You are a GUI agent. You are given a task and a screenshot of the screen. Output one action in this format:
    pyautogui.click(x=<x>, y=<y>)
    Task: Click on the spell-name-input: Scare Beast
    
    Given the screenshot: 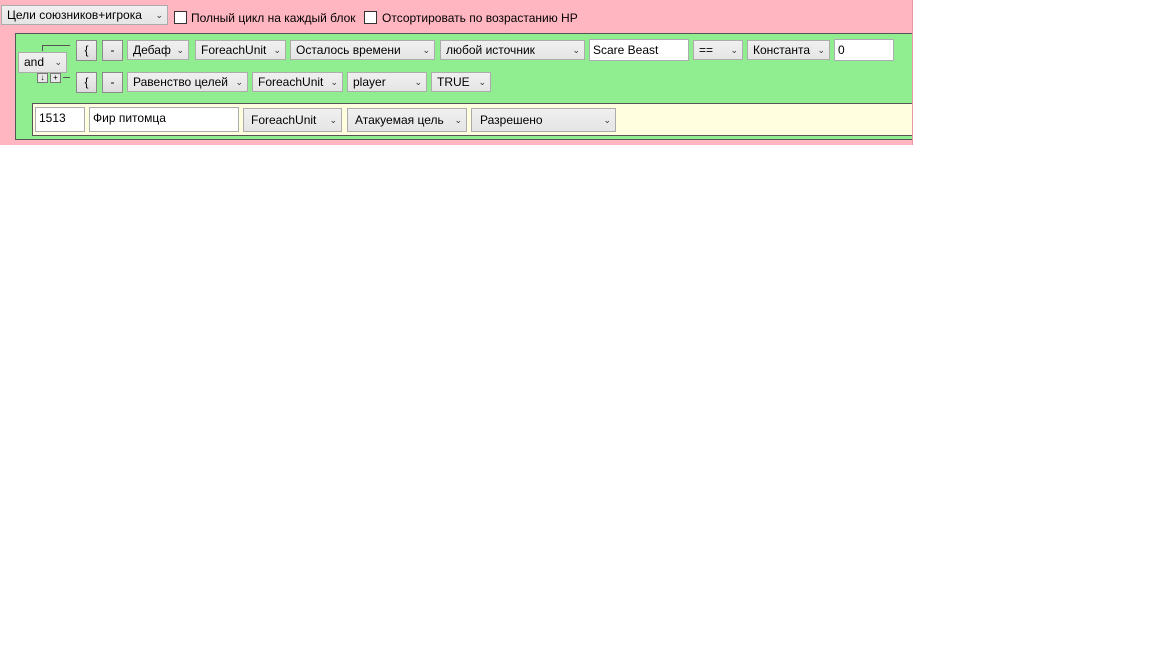 What is the action you would take?
    pyautogui.click(x=639, y=50)
    